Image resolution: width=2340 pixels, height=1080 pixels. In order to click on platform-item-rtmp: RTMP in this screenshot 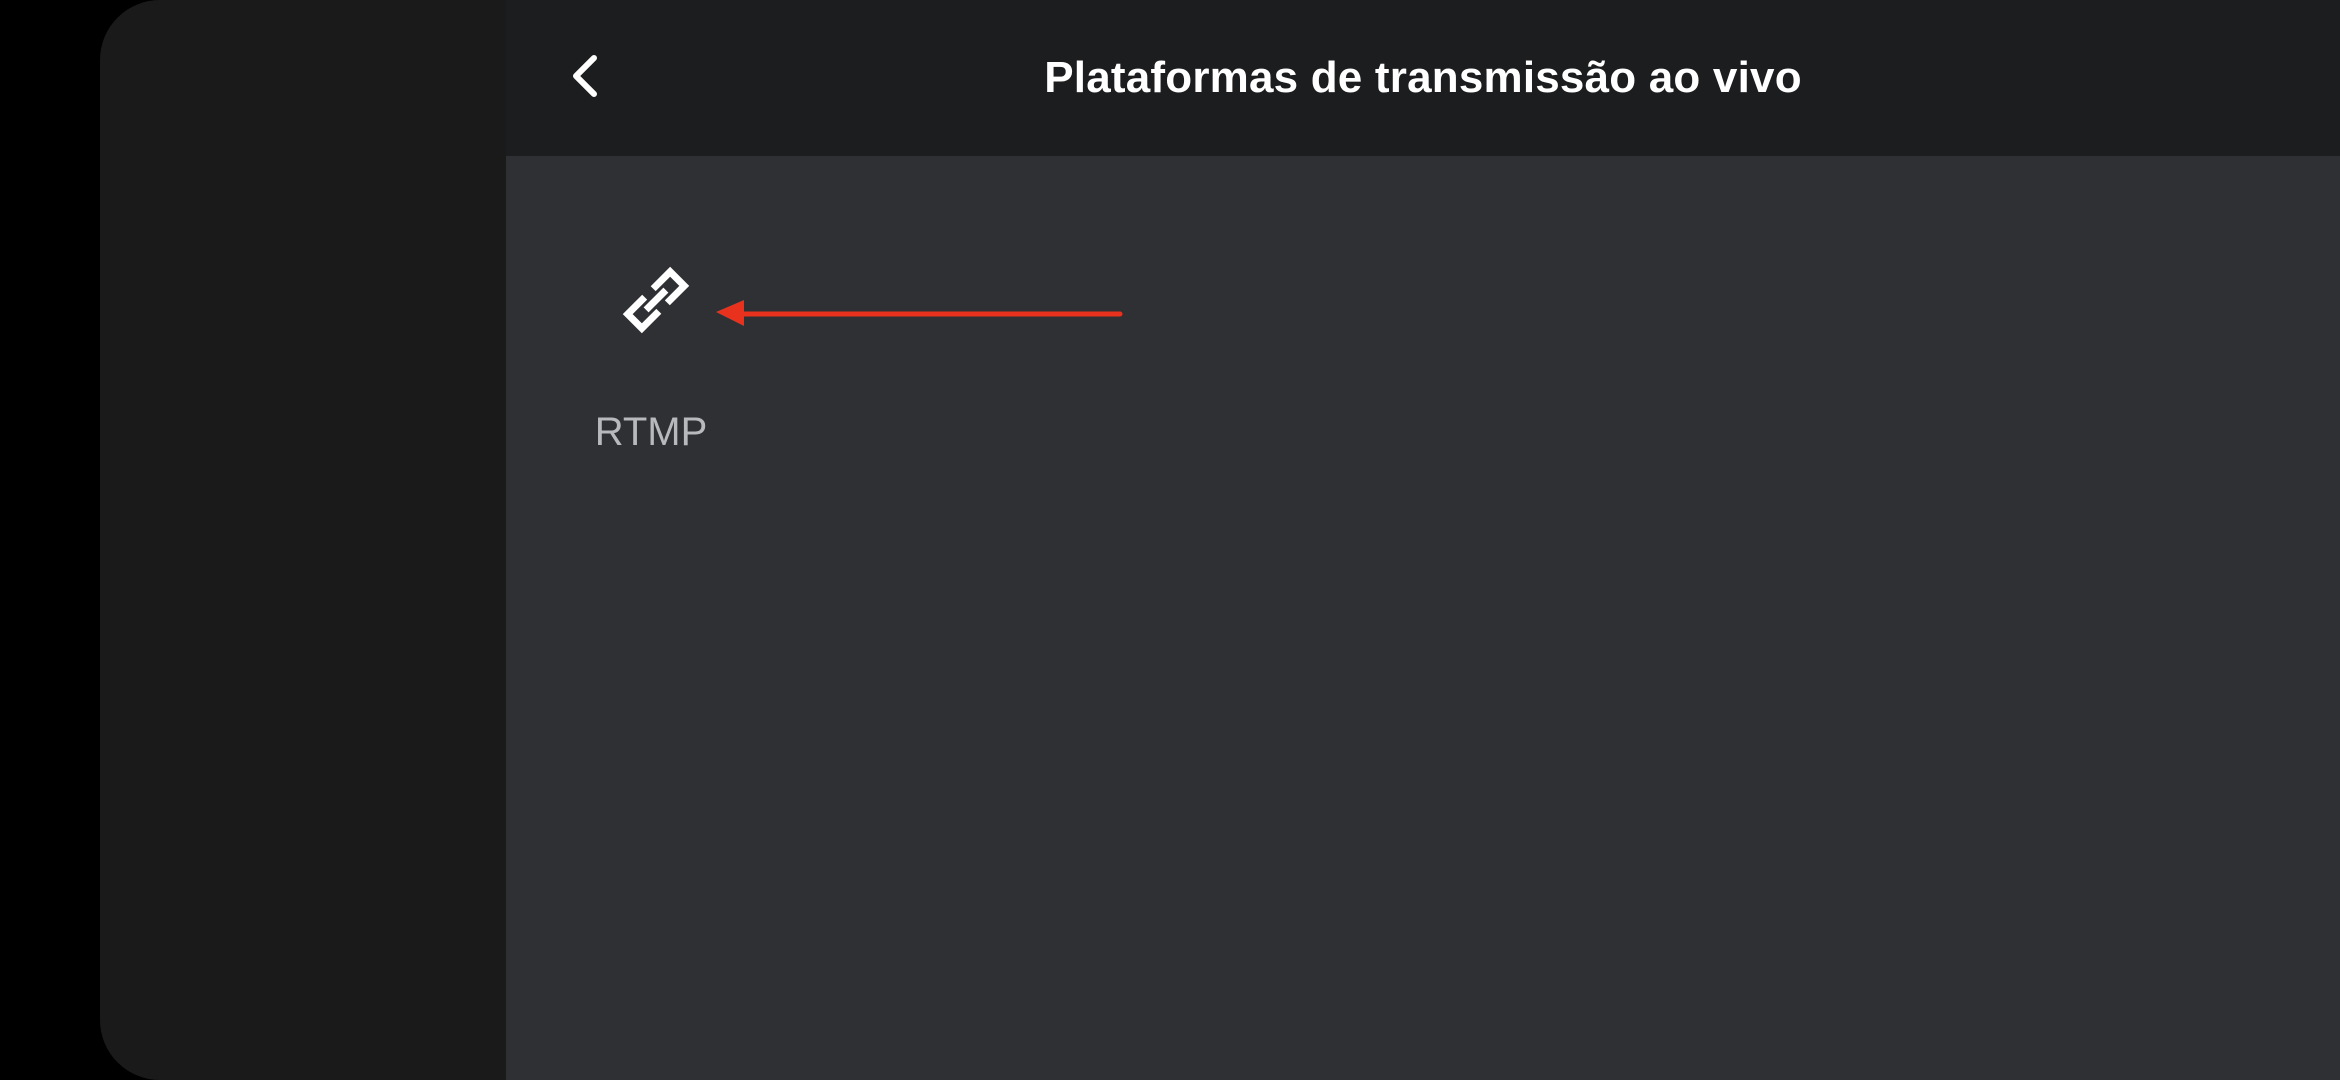, I will do `click(651, 355)`.